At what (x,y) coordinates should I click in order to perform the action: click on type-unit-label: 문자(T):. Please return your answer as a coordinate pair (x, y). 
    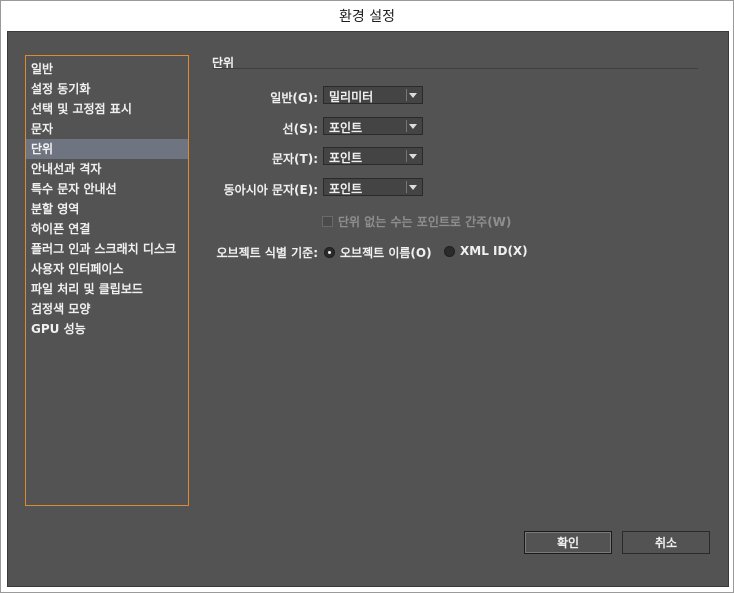
    Looking at the image, I should click on (294, 159).